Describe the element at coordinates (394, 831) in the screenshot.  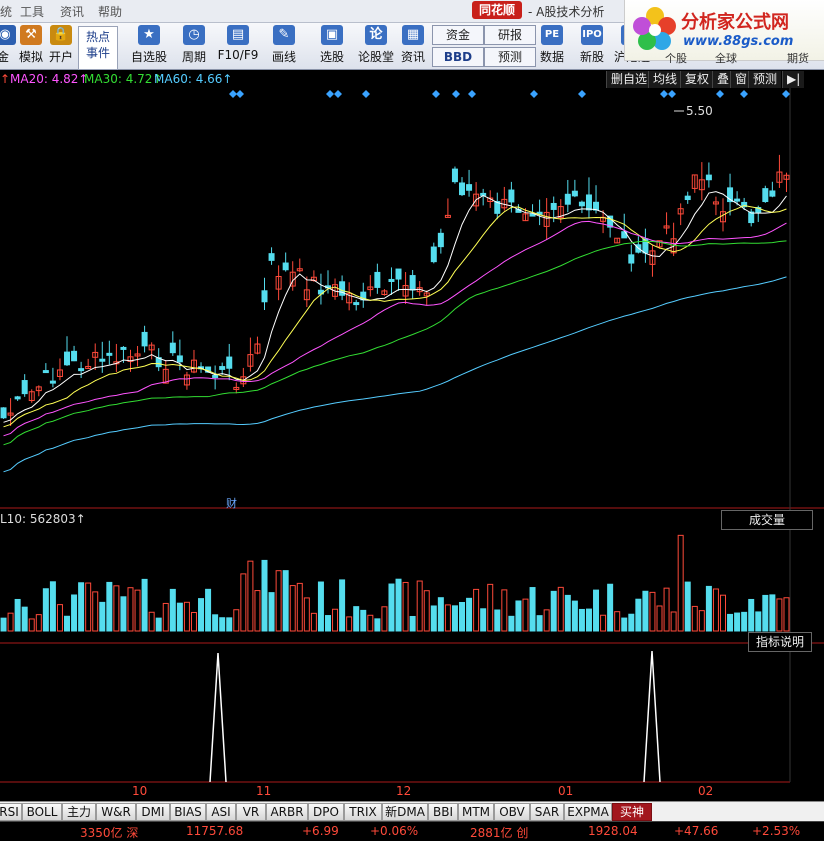
I see `status-sz-pct: +0.06%` at that location.